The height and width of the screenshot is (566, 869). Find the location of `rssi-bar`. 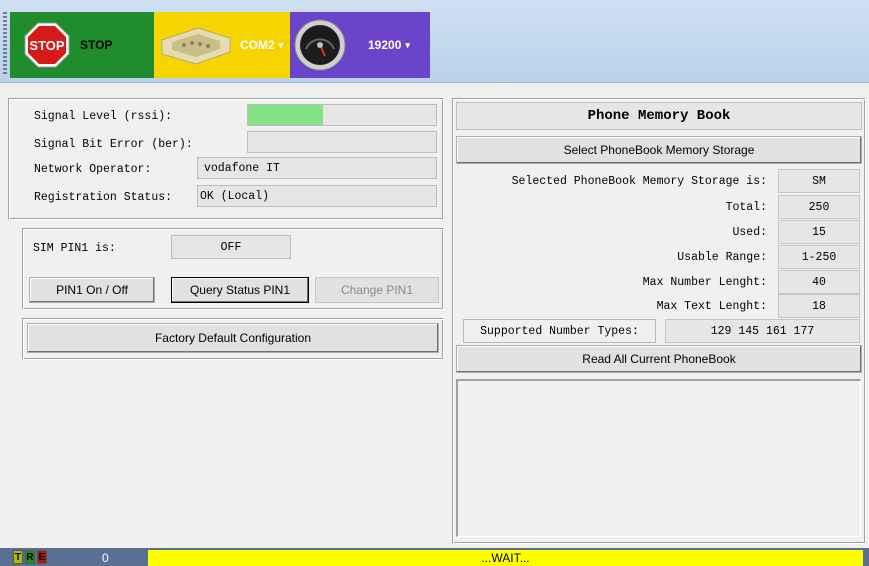

rssi-bar is located at coordinates (342, 115).